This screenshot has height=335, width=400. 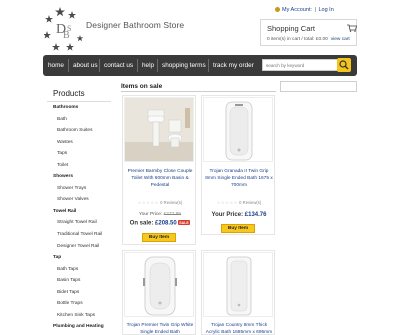 What do you see at coordinates (69, 28) in the screenshot?
I see `svg-text: S` at bounding box center [69, 28].